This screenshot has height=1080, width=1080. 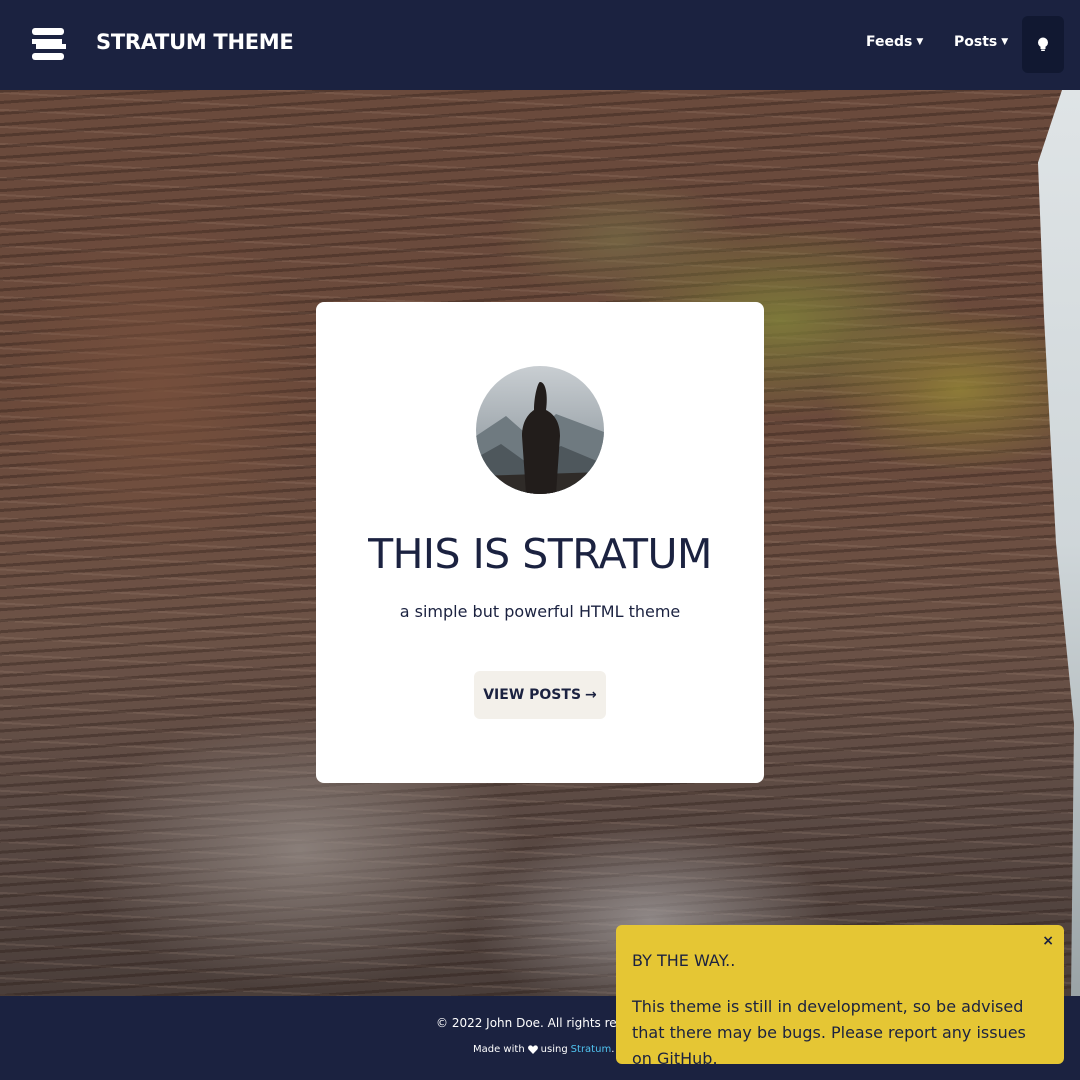 I want to click on made-with-prefix: Made with, so click(x=499, y=1049).